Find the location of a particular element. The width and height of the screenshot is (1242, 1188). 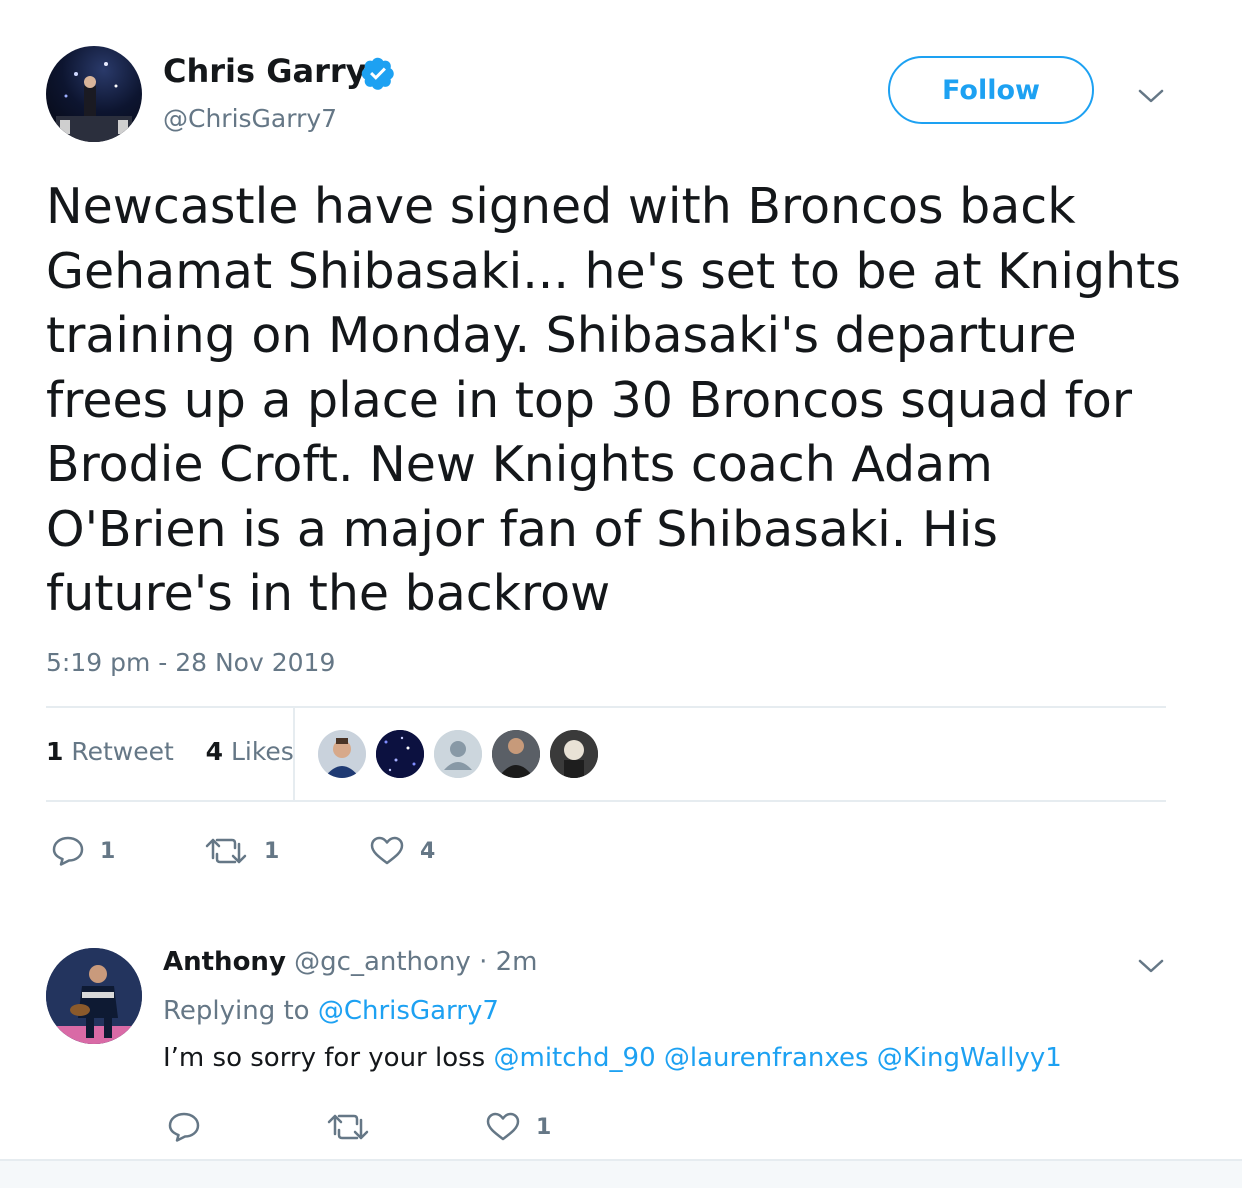

likes-stat: 4 Likes is located at coordinates (250, 751).